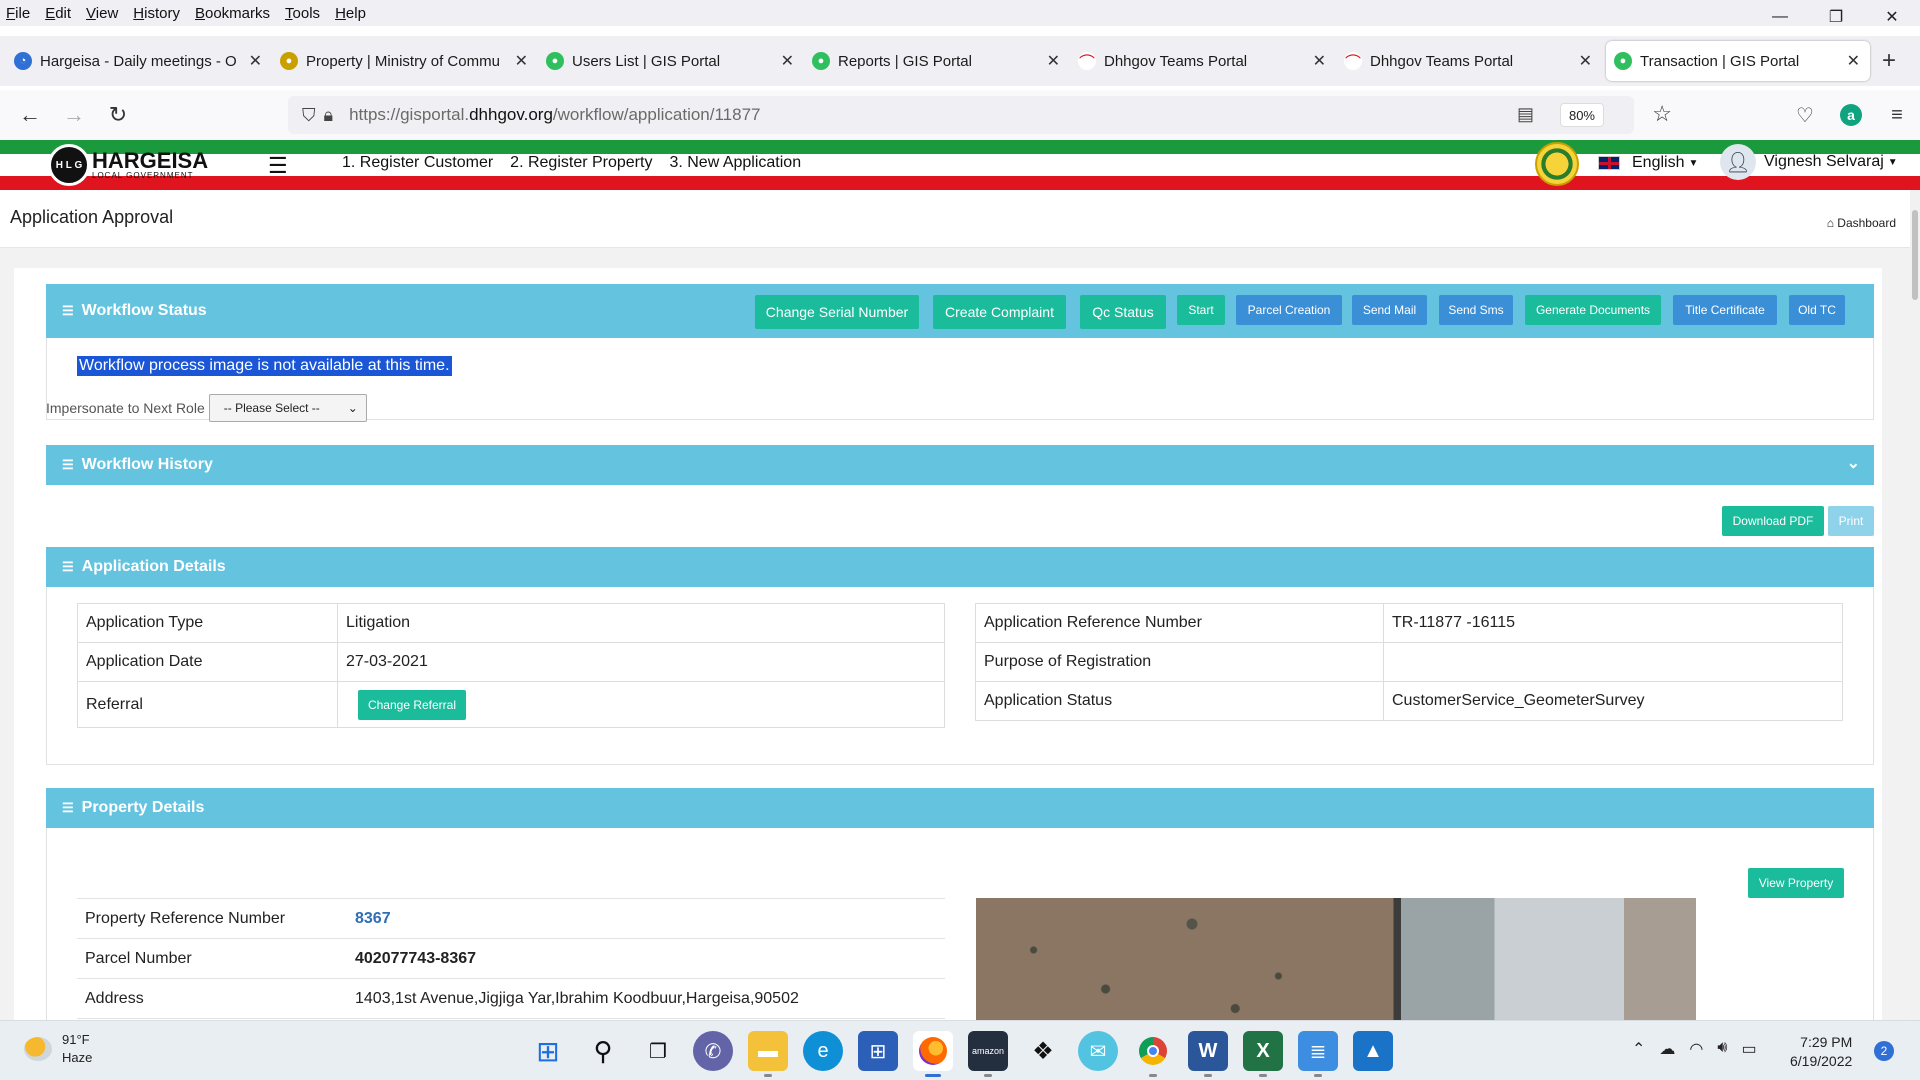  Describe the element at coordinates (650, 919) in the screenshot. I see `property-reference-link: 8367` at that location.